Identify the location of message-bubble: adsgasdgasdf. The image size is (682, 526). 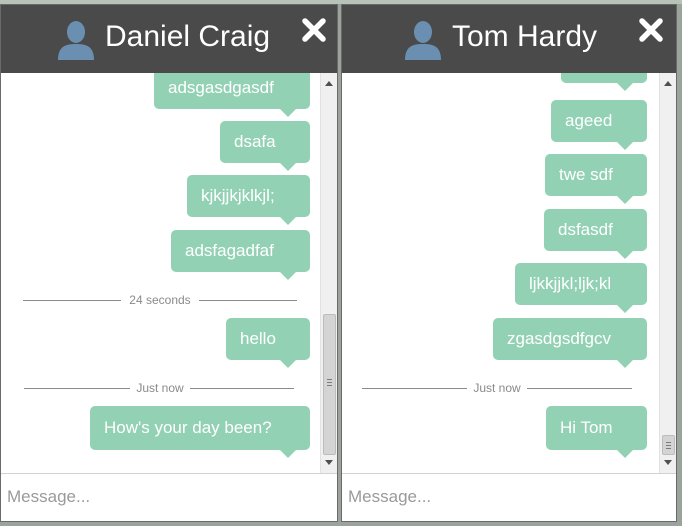
(232, 95).